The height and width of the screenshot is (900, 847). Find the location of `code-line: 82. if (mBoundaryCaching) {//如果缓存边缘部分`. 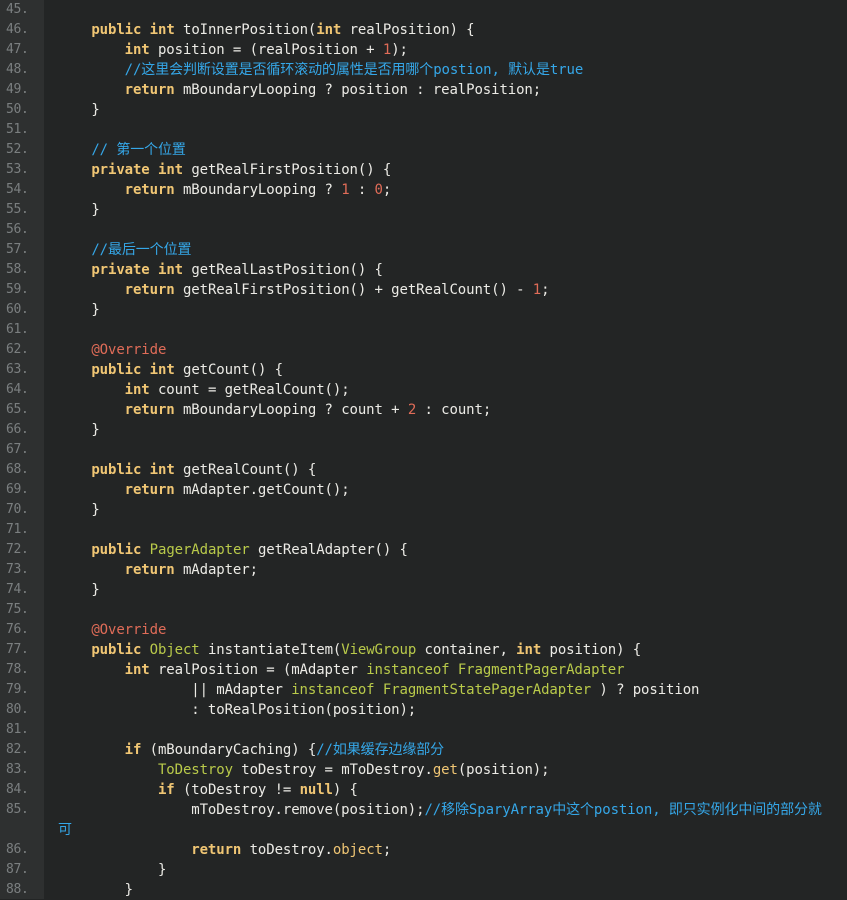

code-line: 82. if (mBoundaryCaching) {//如果缓存边缘部分 is located at coordinates (423, 750).